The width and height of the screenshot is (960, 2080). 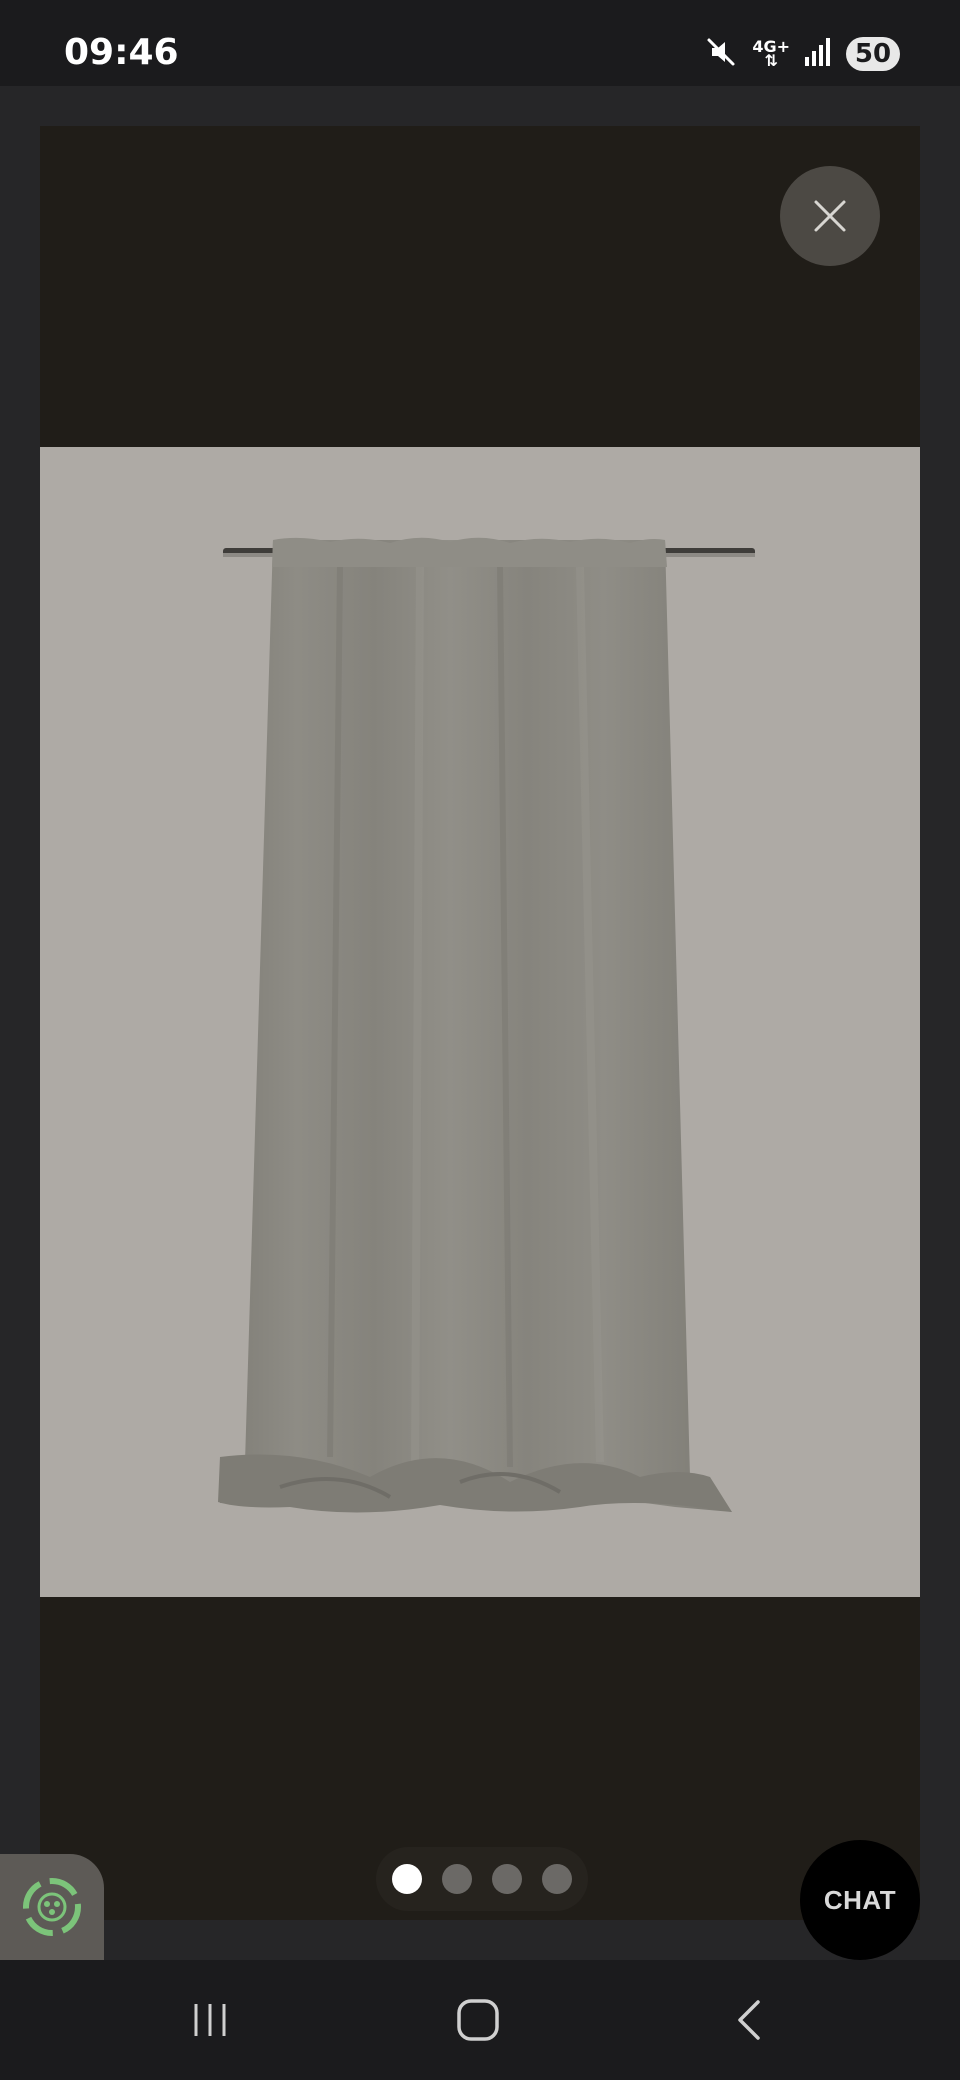 I want to click on eco-recycle-icon, so click(x=52, y=1907).